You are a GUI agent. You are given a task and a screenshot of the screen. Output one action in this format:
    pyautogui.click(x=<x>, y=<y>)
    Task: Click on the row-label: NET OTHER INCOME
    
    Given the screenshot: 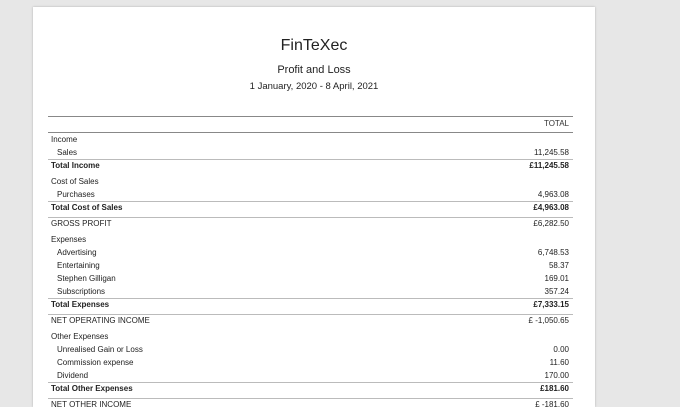 What is the action you would take?
    pyautogui.click(x=91, y=403)
    